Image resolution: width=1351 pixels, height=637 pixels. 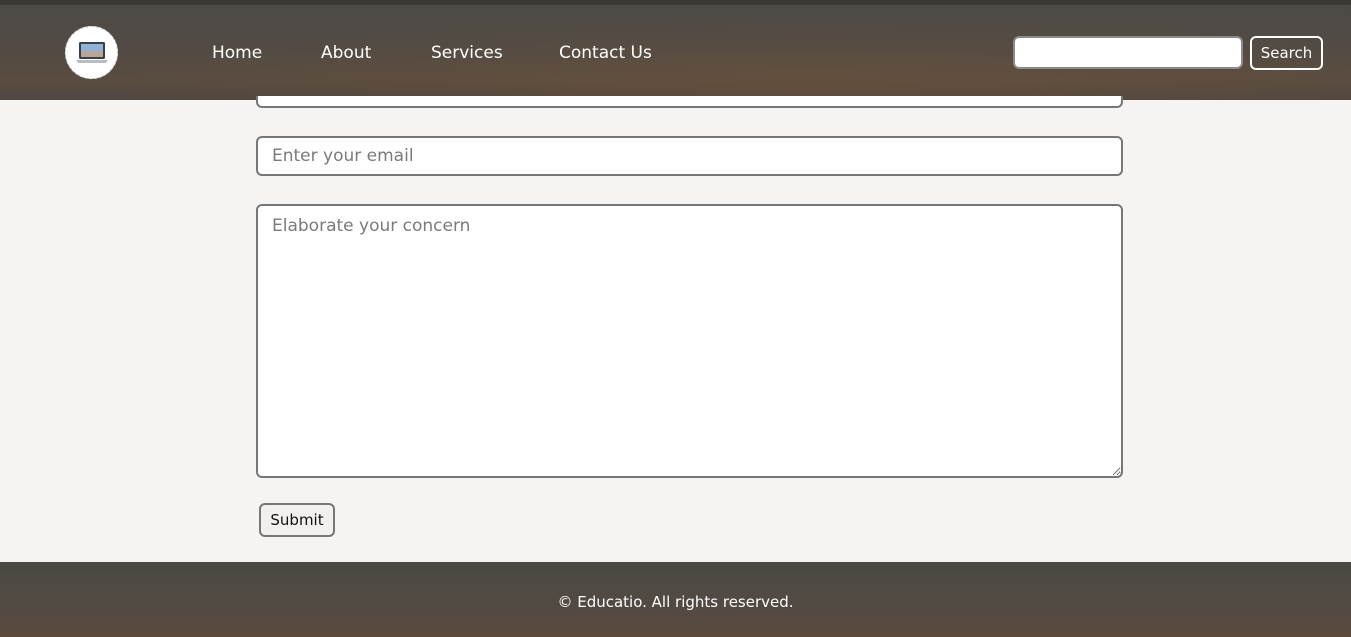 I want to click on copyright-text: © Educatio. All rights reserved., so click(x=675, y=602).